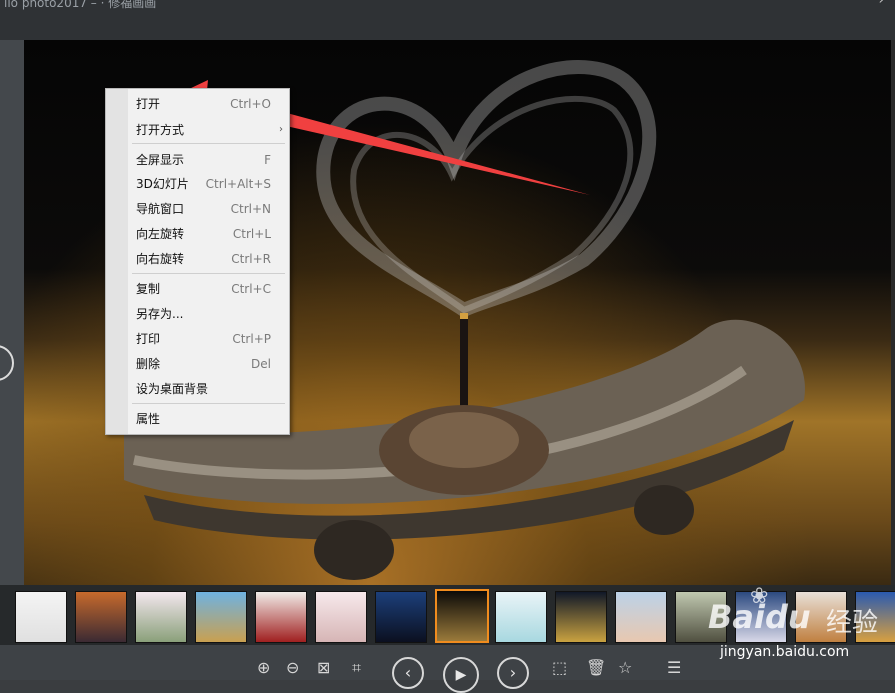  Describe the element at coordinates (148, 104) in the screenshot. I see `menu-item-label: 打开` at that location.